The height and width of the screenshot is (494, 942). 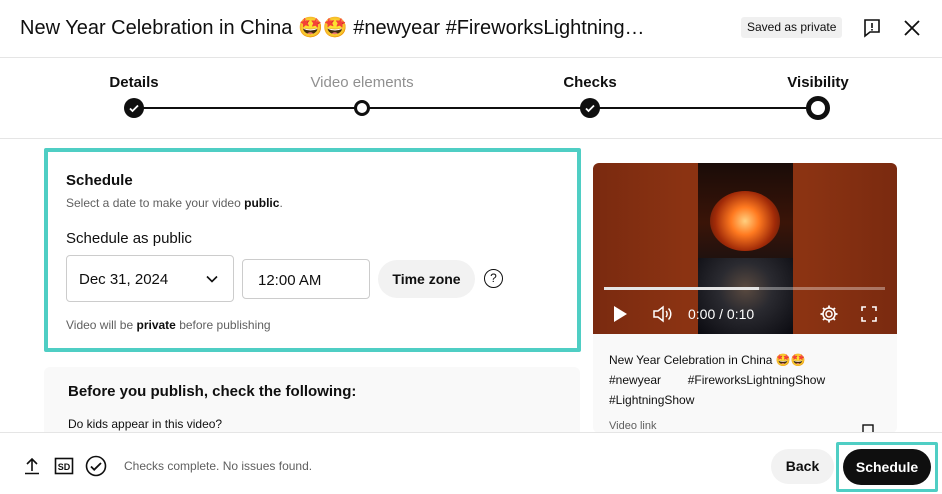 I want to click on chevron-down-icon, so click(x=212, y=281).